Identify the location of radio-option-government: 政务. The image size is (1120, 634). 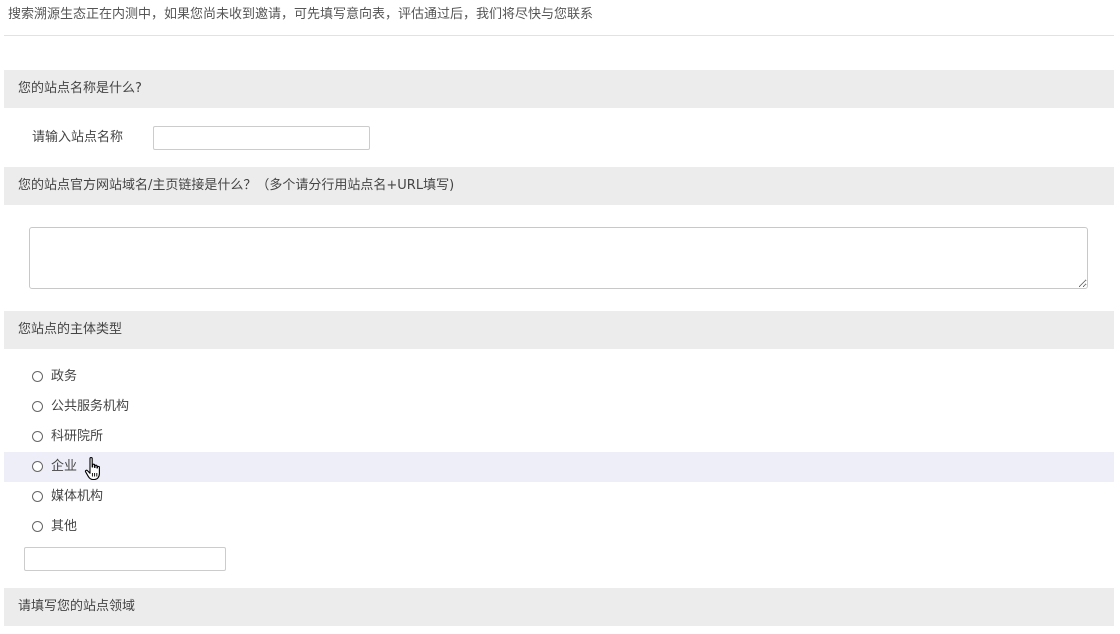
(559, 377).